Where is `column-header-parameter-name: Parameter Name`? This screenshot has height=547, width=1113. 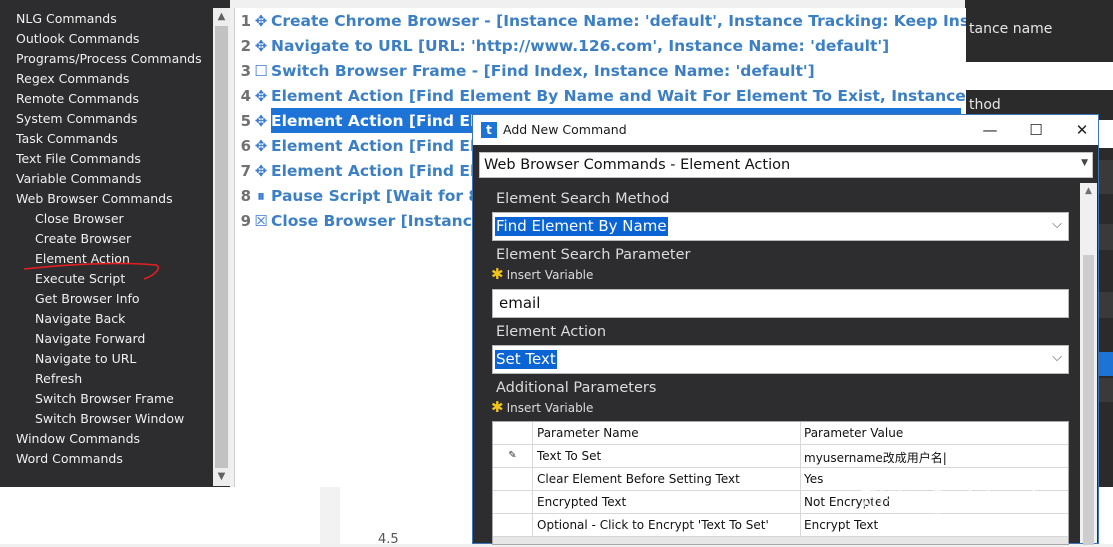 column-header-parameter-name: Parameter Name is located at coordinates (668, 433).